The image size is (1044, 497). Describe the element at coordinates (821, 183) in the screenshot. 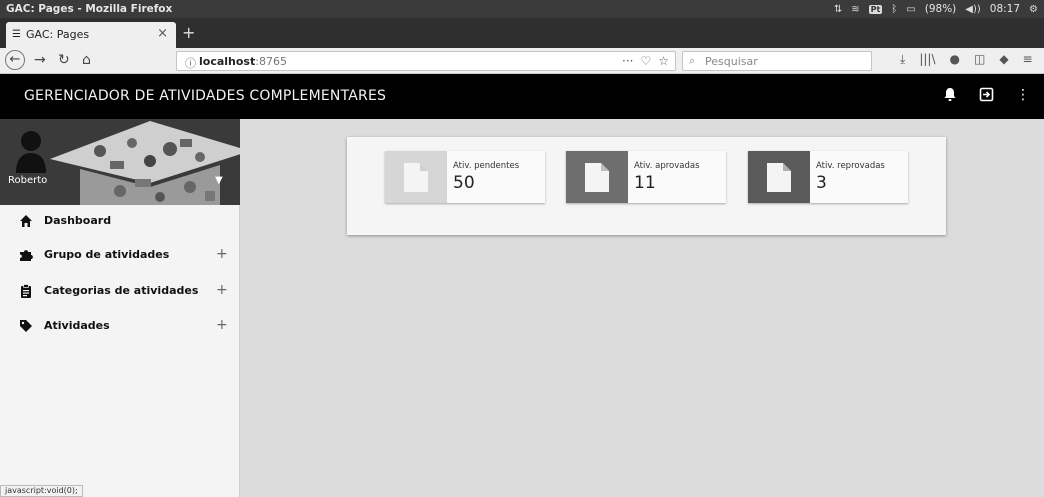

I see `stat-value: 3` at that location.